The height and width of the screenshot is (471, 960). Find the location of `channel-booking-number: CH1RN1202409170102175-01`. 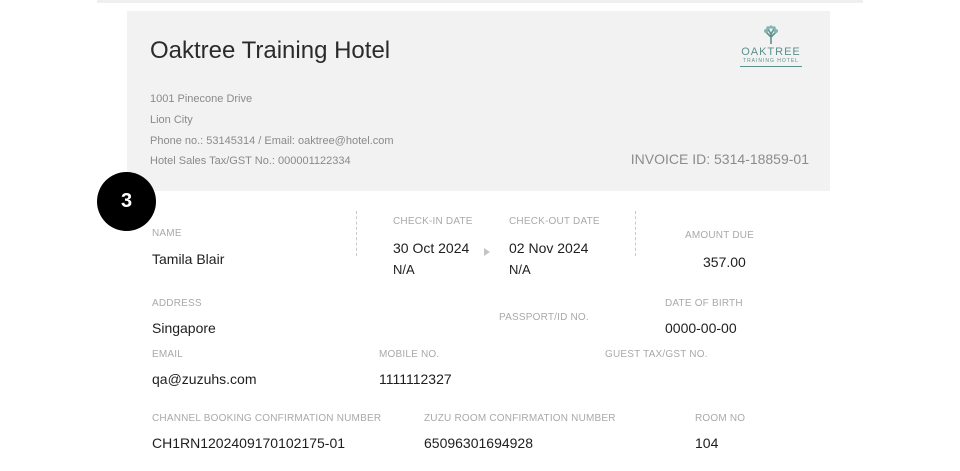

channel-booking-number: CH1RN1202409170102175-01 is located at coordinates (249, 443).